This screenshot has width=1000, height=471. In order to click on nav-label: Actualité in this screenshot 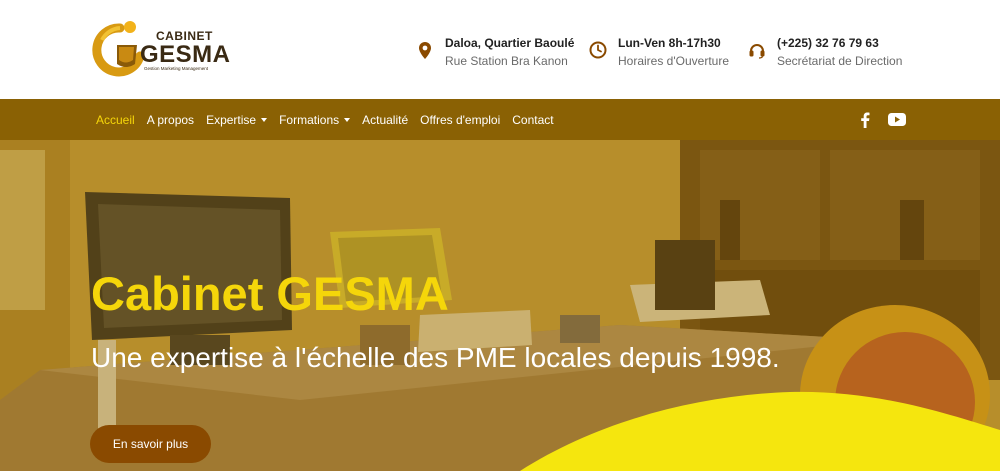, I will do `click(385, 119)`.